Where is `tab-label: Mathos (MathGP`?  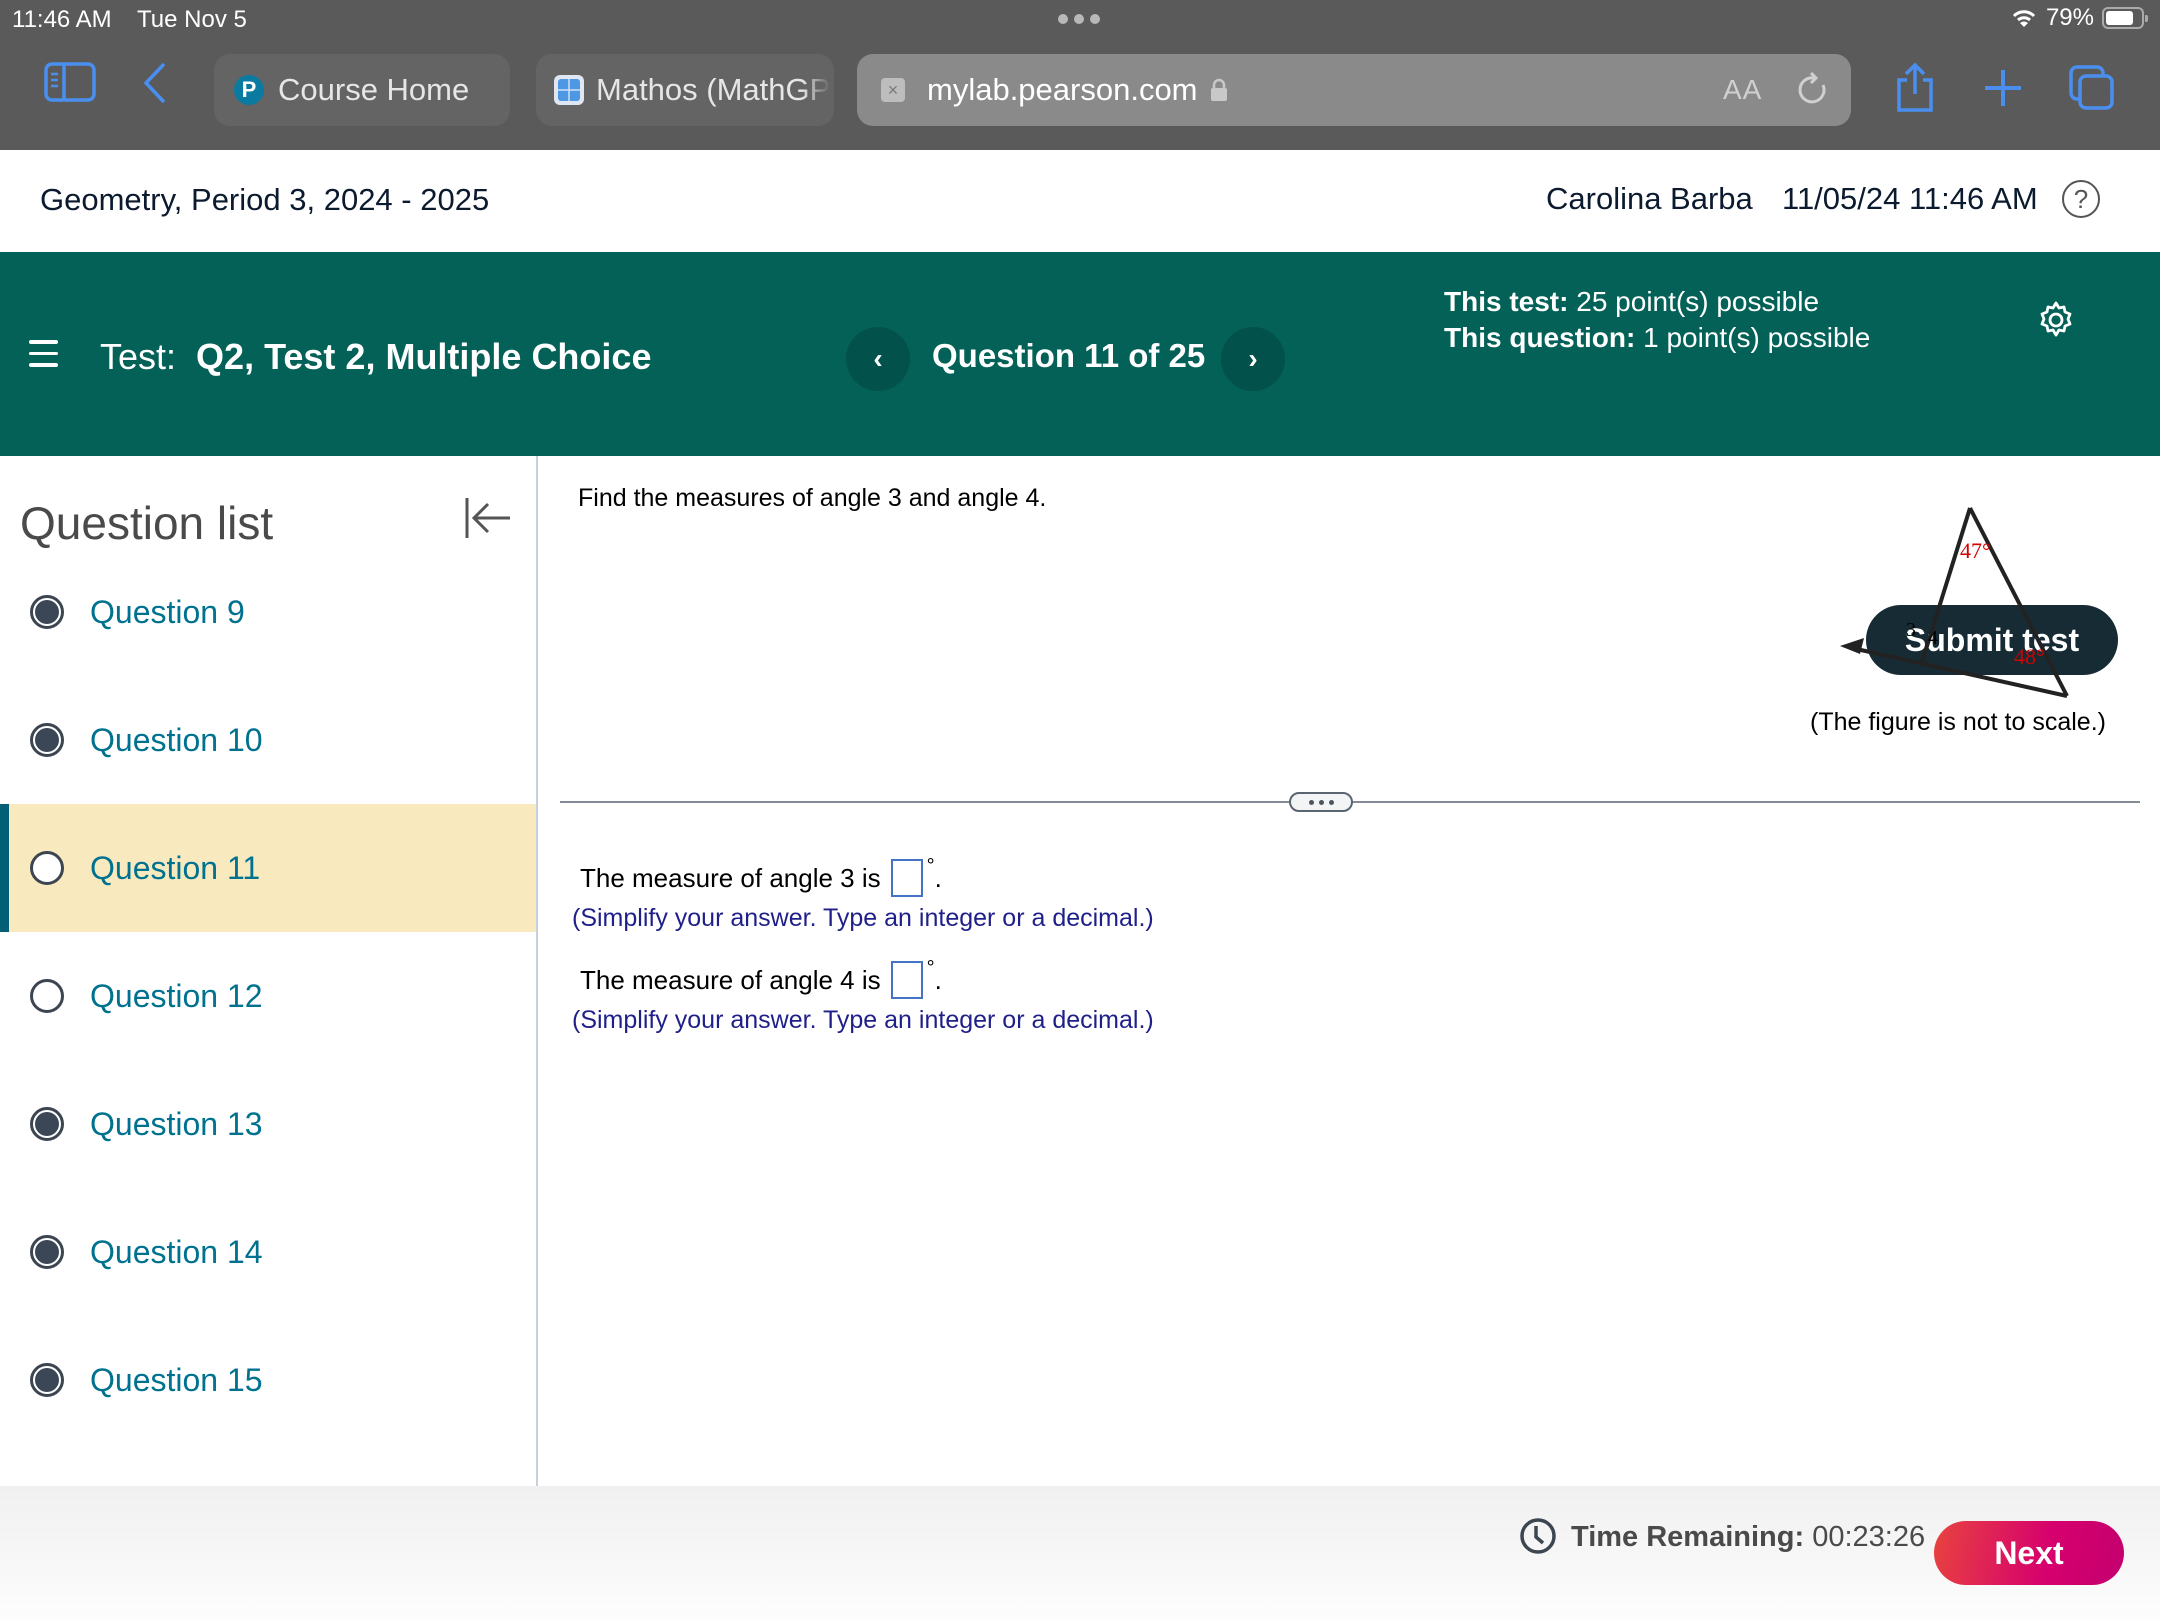
tab-label: Mathos (MathGP is located at coordinates (713, 89).